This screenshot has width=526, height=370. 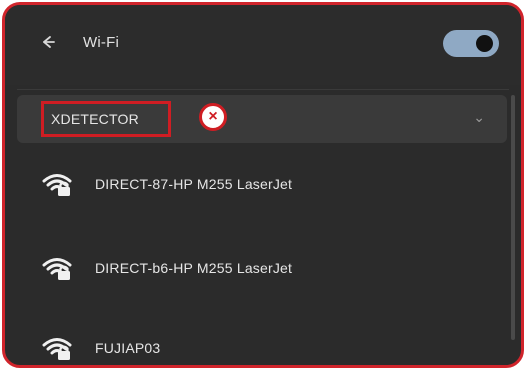 I want to click on network-list-item: DIRECT-b6-HP M255 LaserJet, so click(x=262, y=269).